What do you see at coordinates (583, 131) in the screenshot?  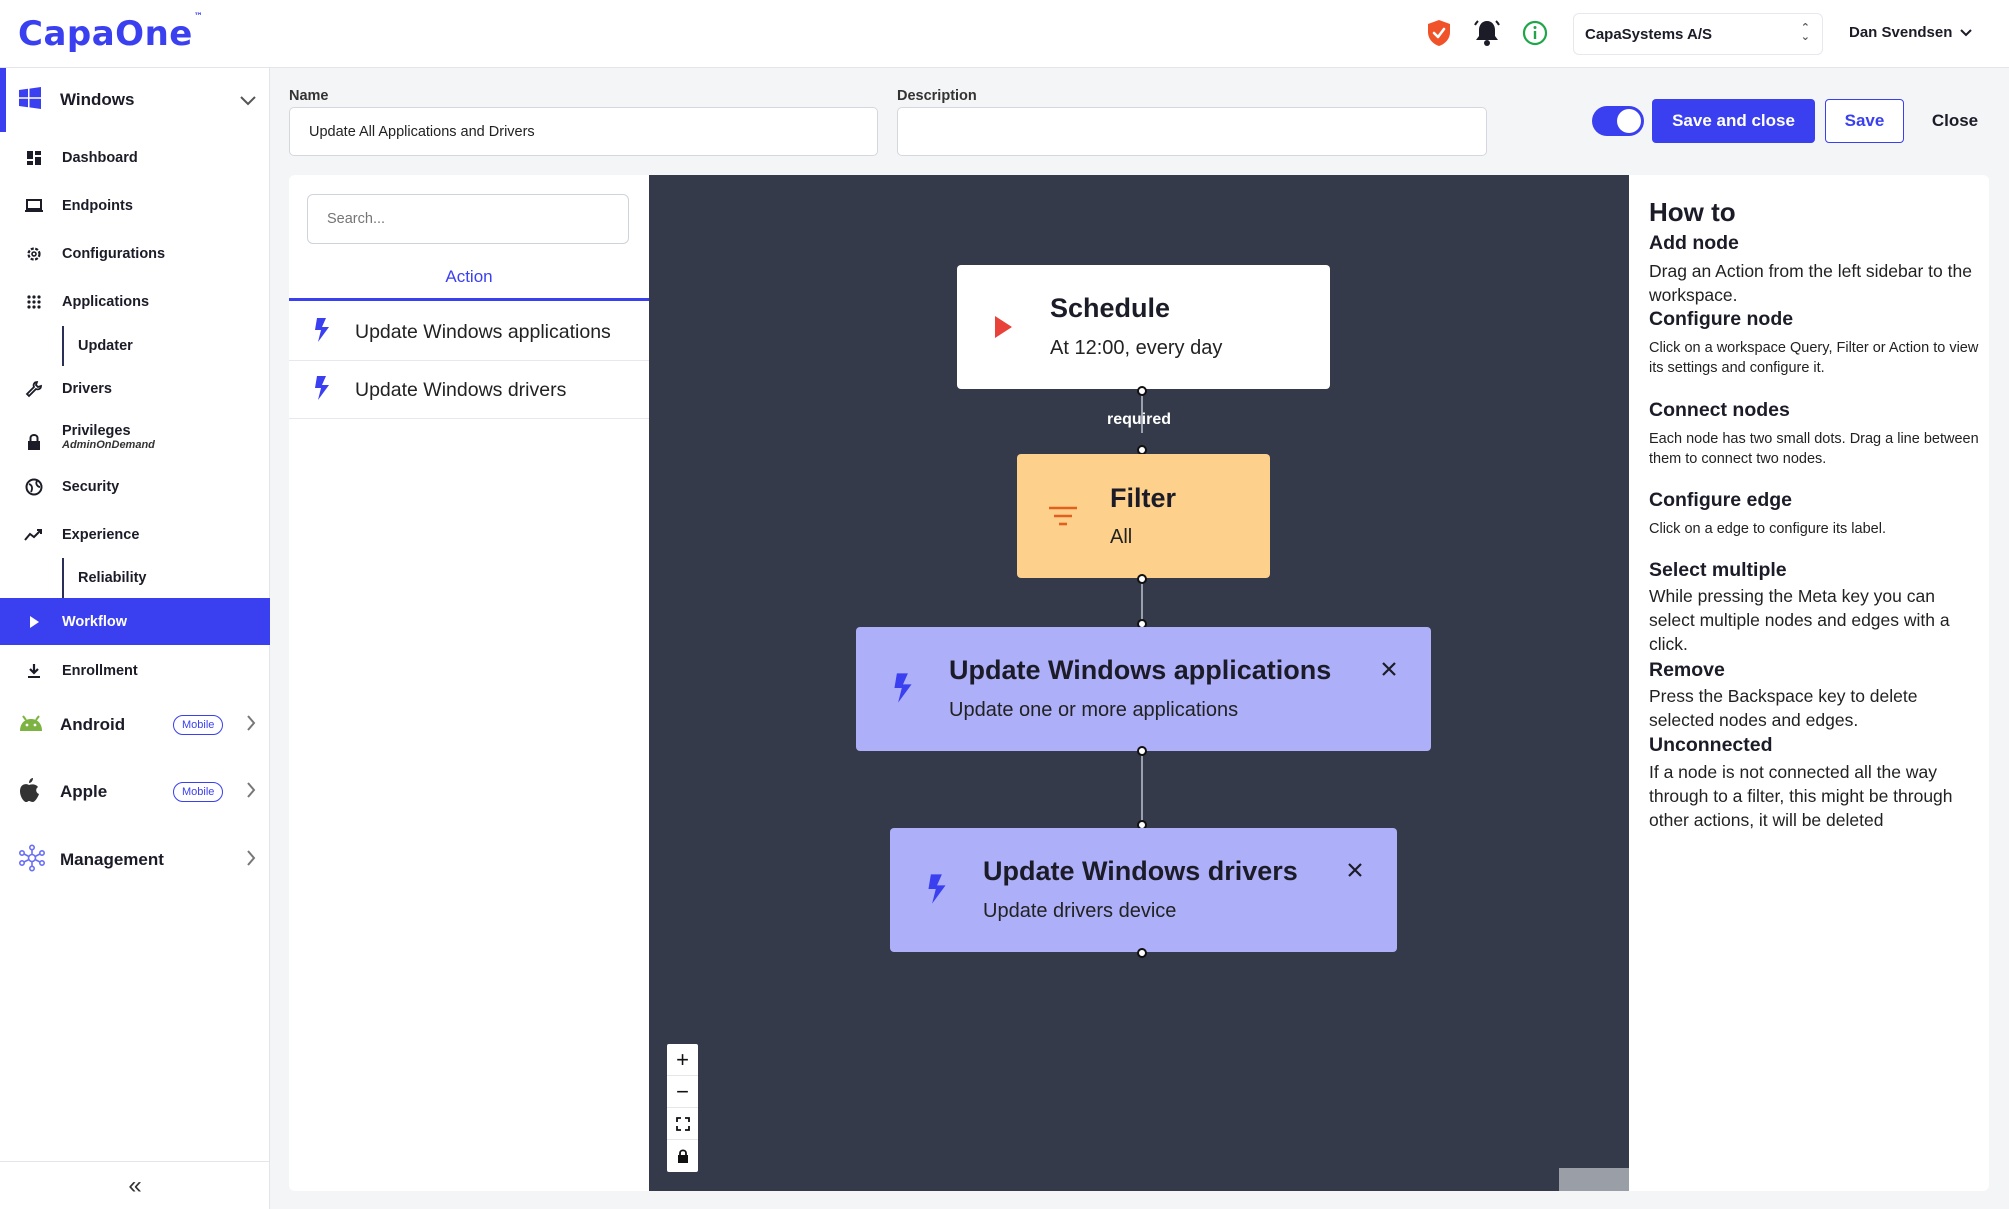 I see `name-input` at bounding box center [583, 131].